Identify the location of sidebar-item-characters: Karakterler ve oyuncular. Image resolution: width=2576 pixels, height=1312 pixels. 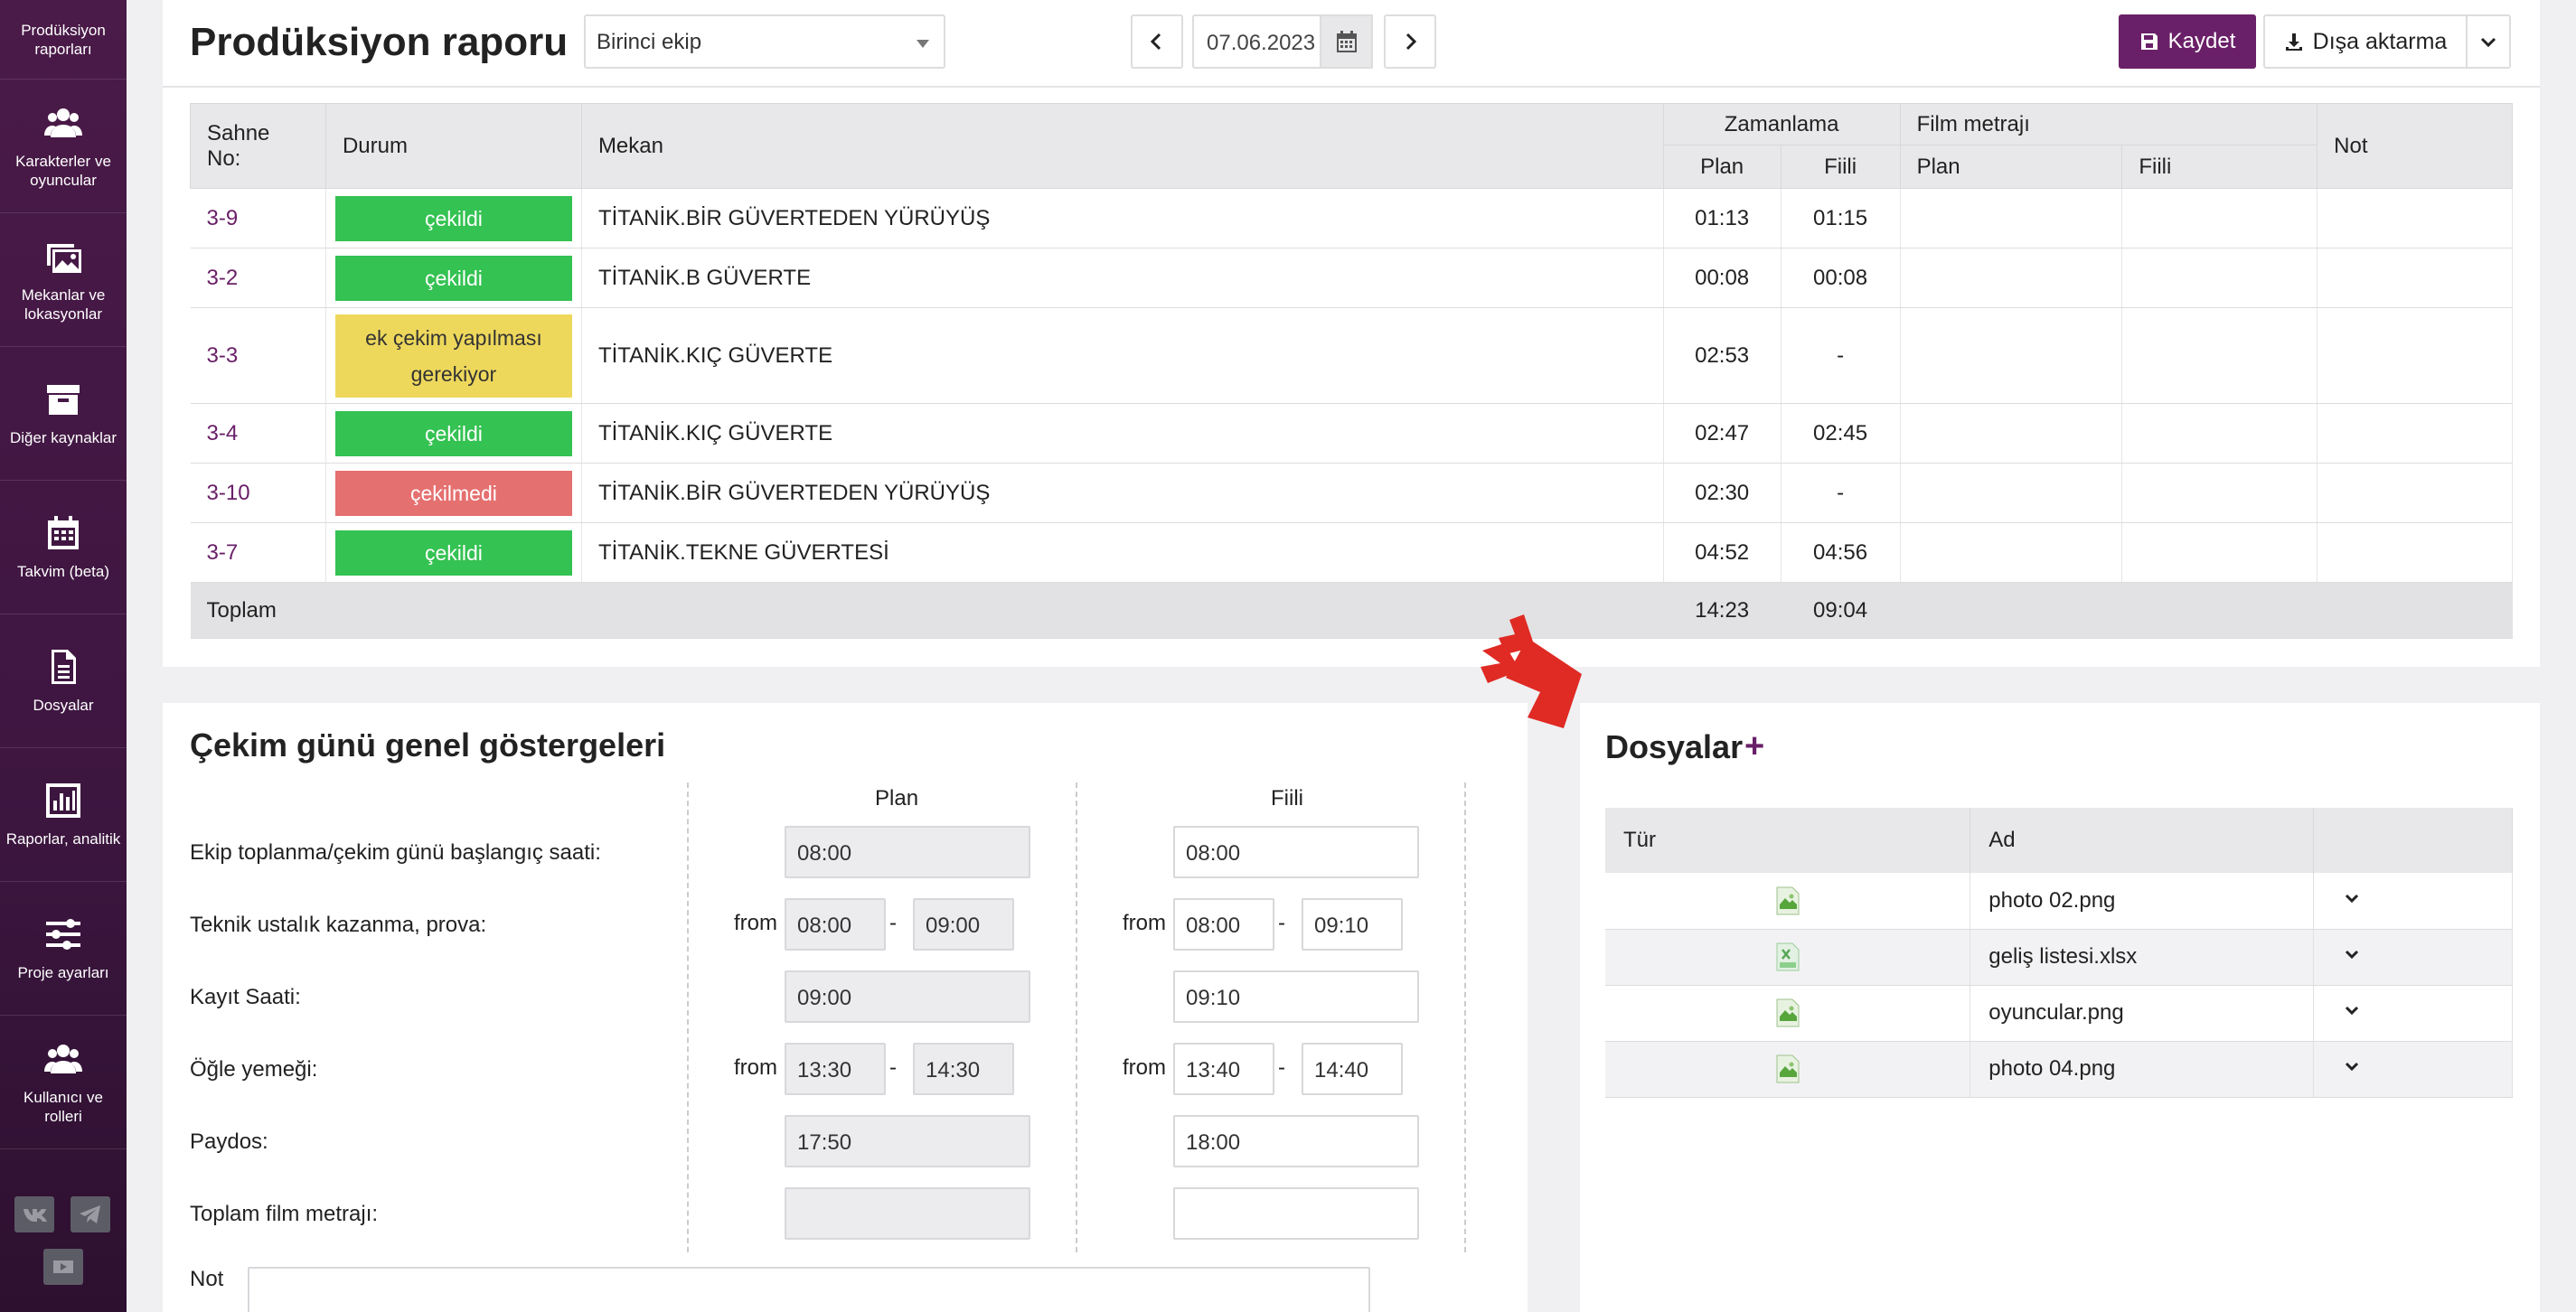
(63, 146).